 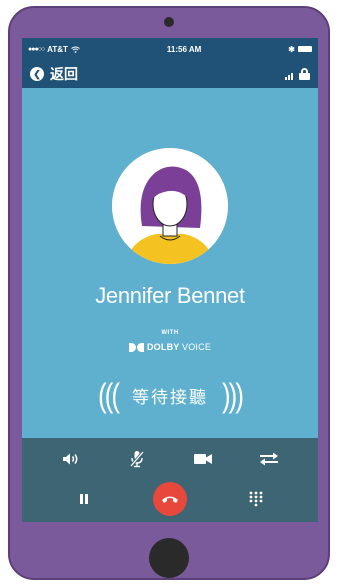 I want to click on dolby-voice-text: VOICE, so click(x=197, y=347).